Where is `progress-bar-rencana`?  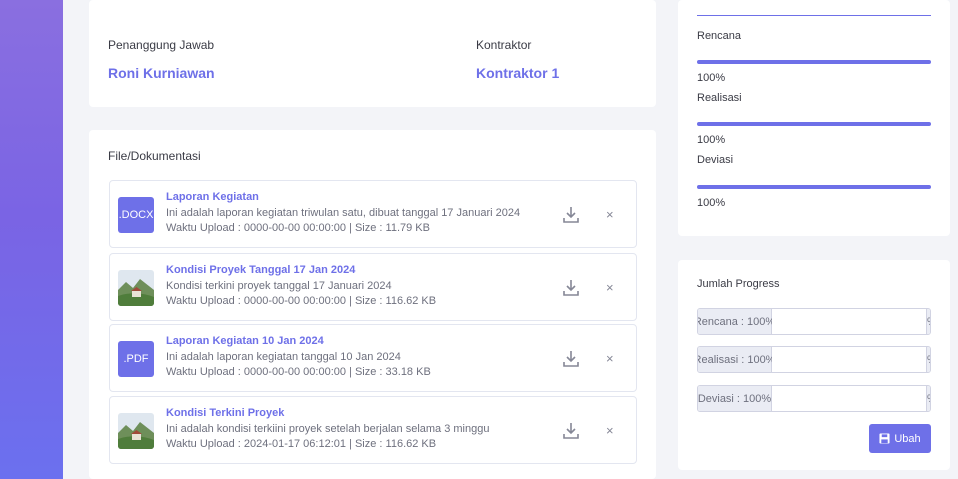 progress-bar-rencana is located at coordinates (814, 62).